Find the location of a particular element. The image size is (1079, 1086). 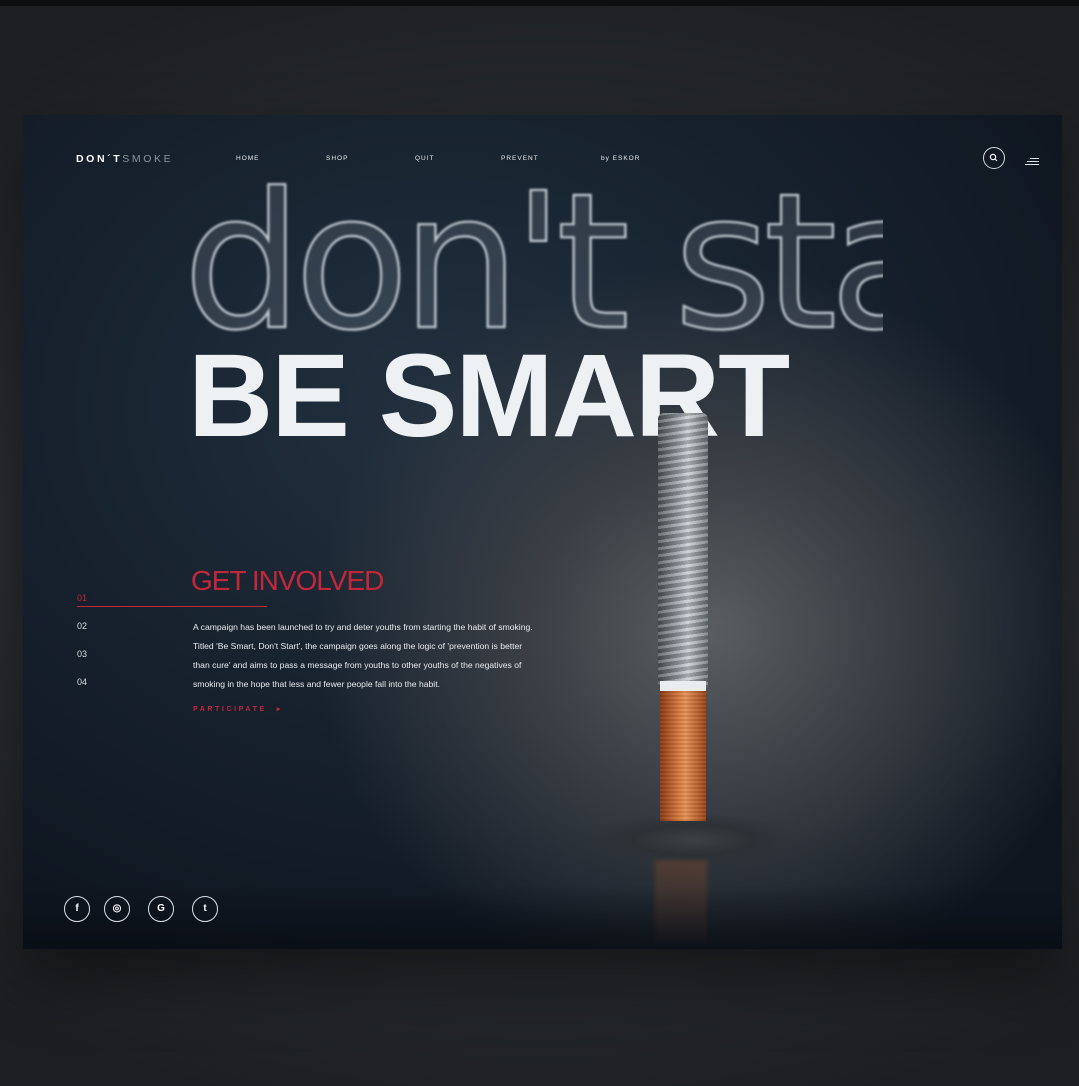

brand-logo: DON´TSMOKE is located at coordinates (124, 159).